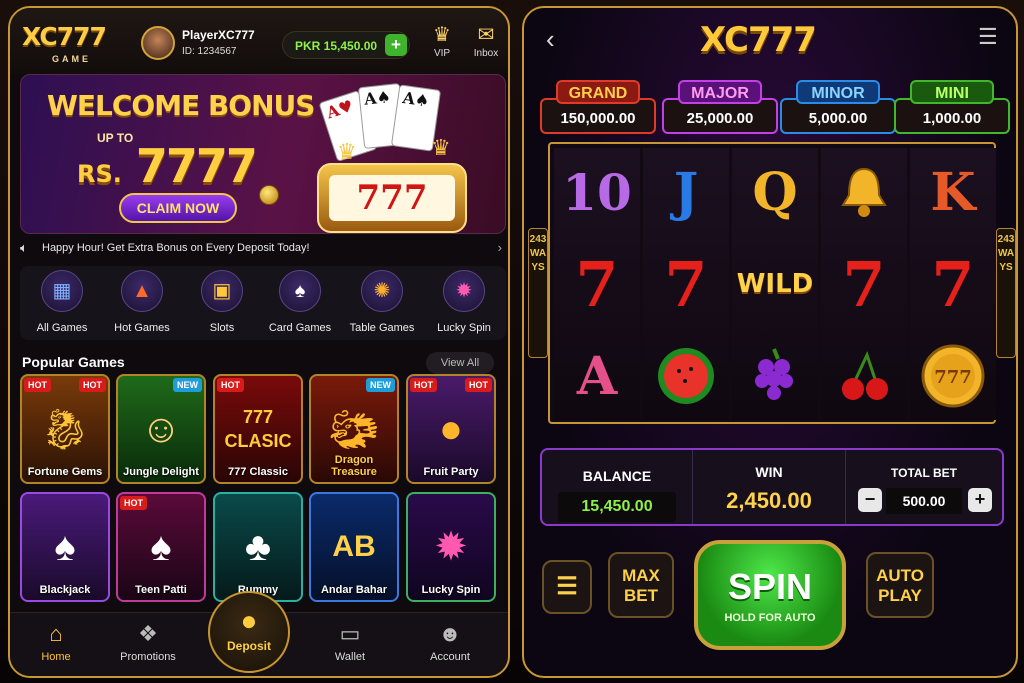 Image resolution: width=1024 pixels, height=683 pixels. Describe the element at coordinates (65, 429) in the screenshot. I see `game-tile-fortune-gems: 🐉︎ HOT HOT Fortune Gems` at that location.